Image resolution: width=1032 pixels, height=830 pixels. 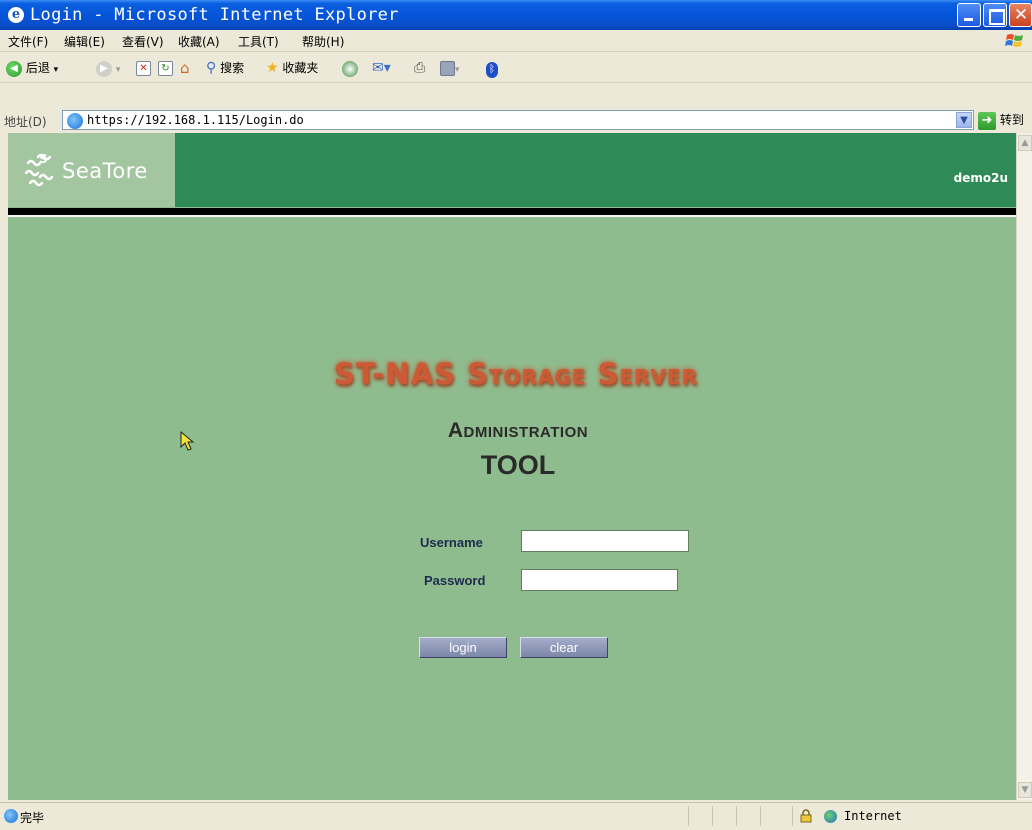 I want to click on edit-icon, so click(x=447, y=68).